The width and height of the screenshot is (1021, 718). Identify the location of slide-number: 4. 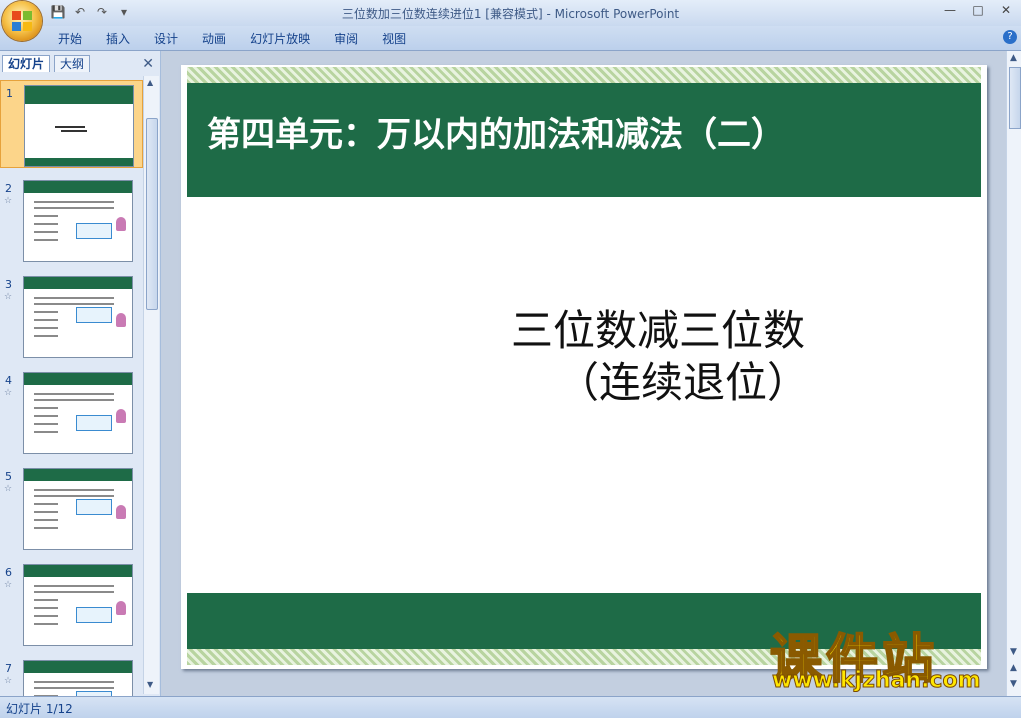
(8, 380).